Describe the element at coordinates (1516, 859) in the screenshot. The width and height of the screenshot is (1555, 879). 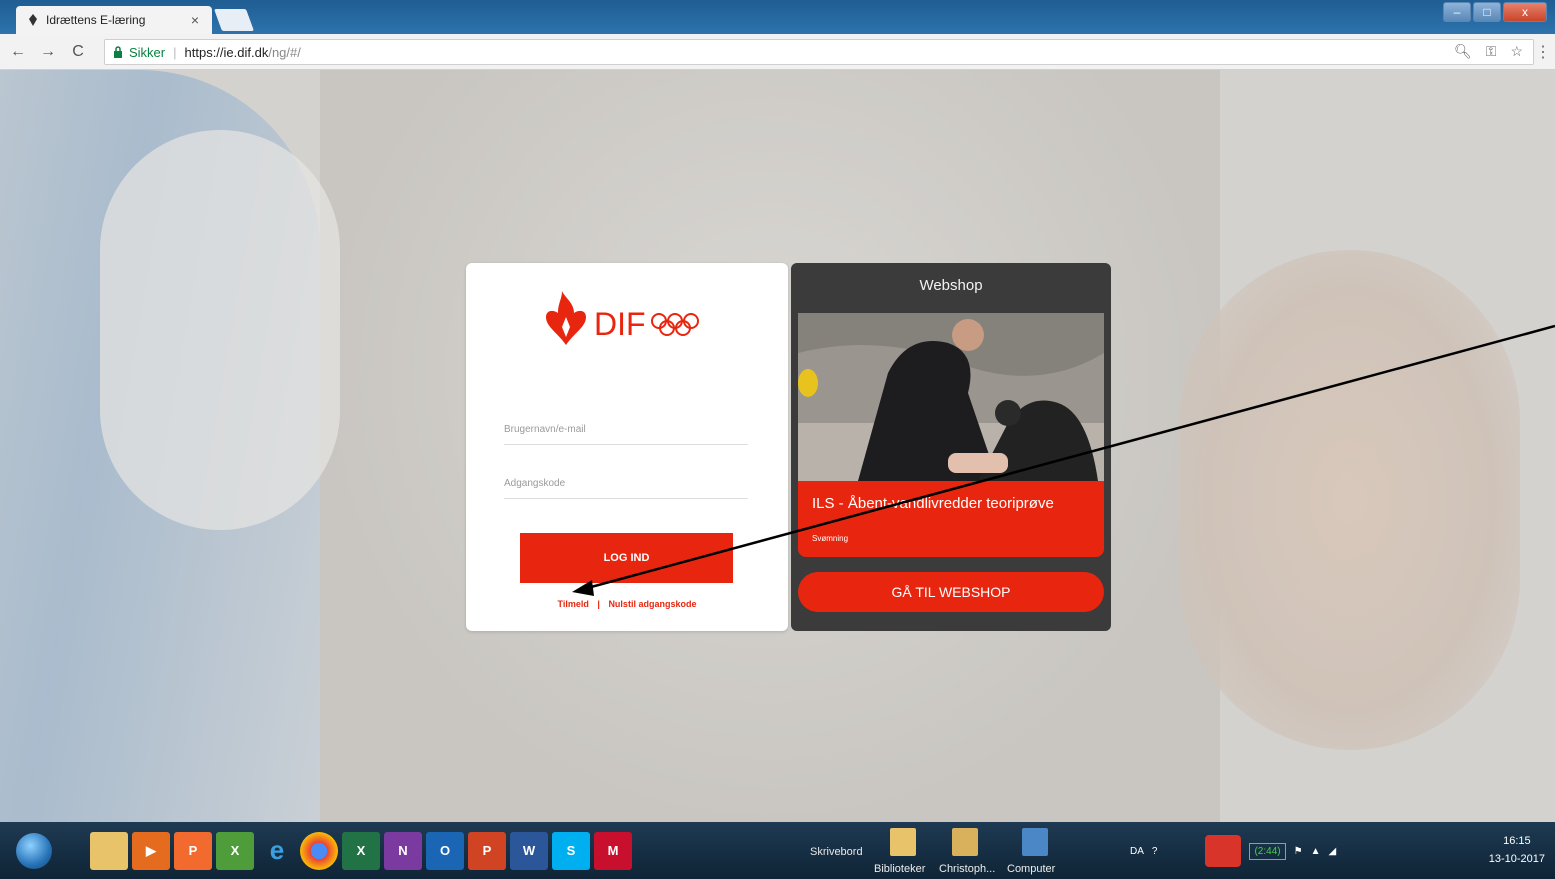
I see `clock-date: 13-10-2017` at that location.